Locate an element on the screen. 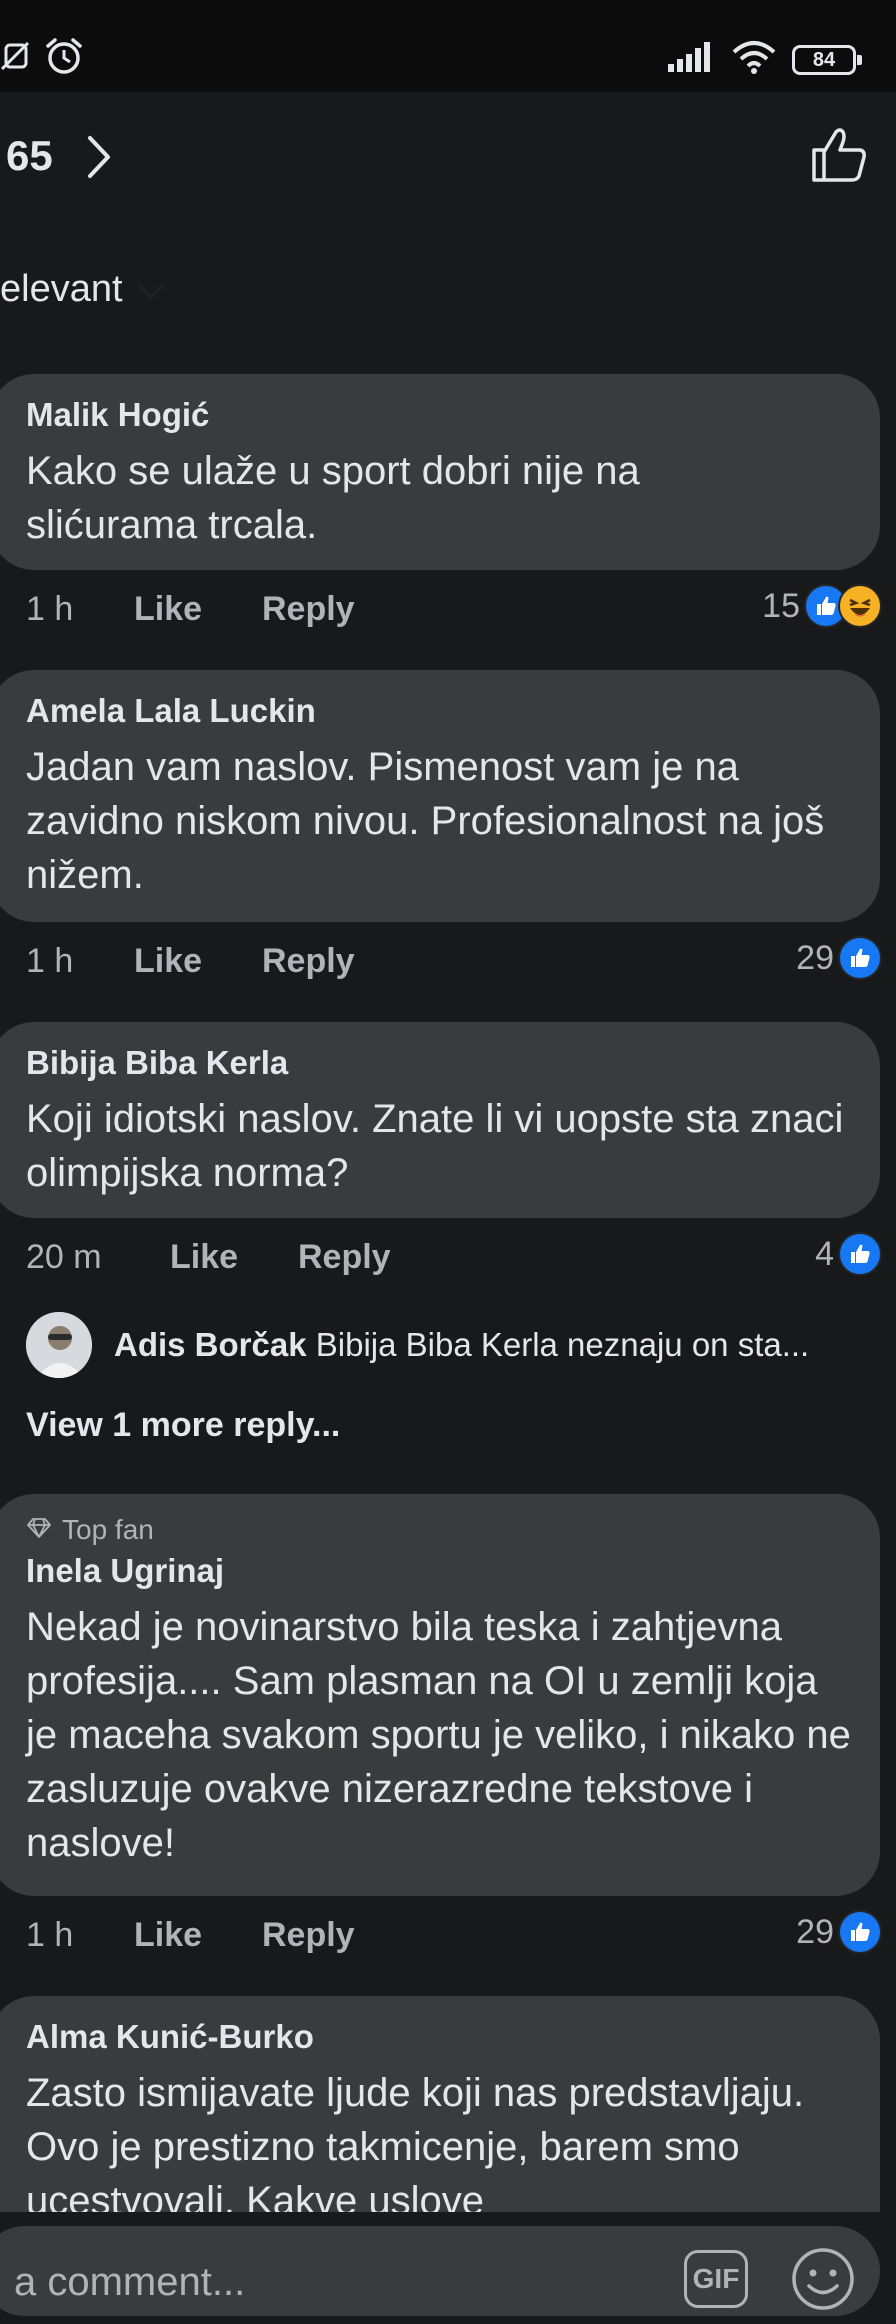  comment-actions: 20 m Like Reply is located at coordinates (208, 1257).